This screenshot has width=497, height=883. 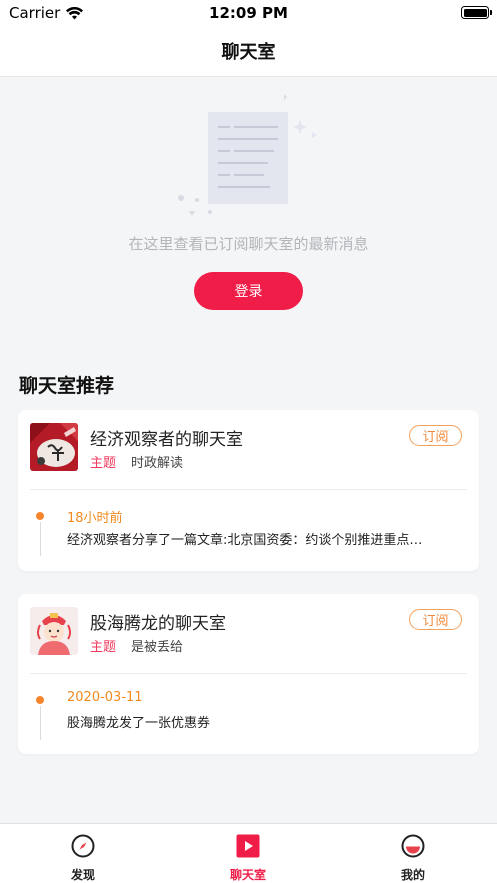 I want to click on tab-label: 发现, so click(x=82, y=875).